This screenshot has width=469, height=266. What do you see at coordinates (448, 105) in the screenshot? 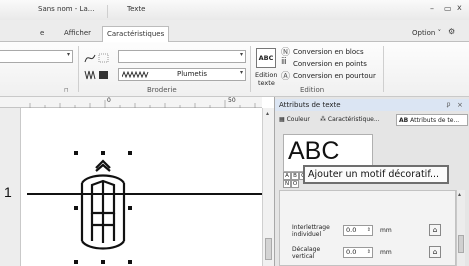
I see `pin-icon: ᵱ` at bounding box center [448, 105].